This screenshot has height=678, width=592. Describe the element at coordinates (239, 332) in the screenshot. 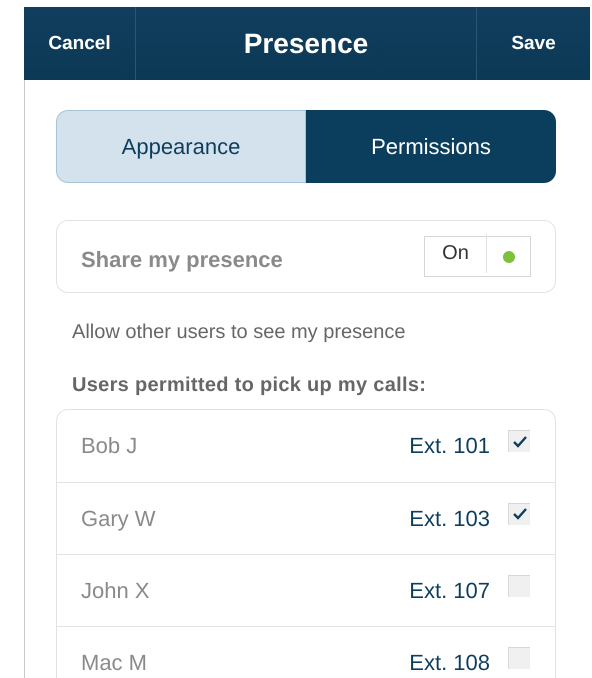

I see `description-text: Allow other users to see my presence` at that location.